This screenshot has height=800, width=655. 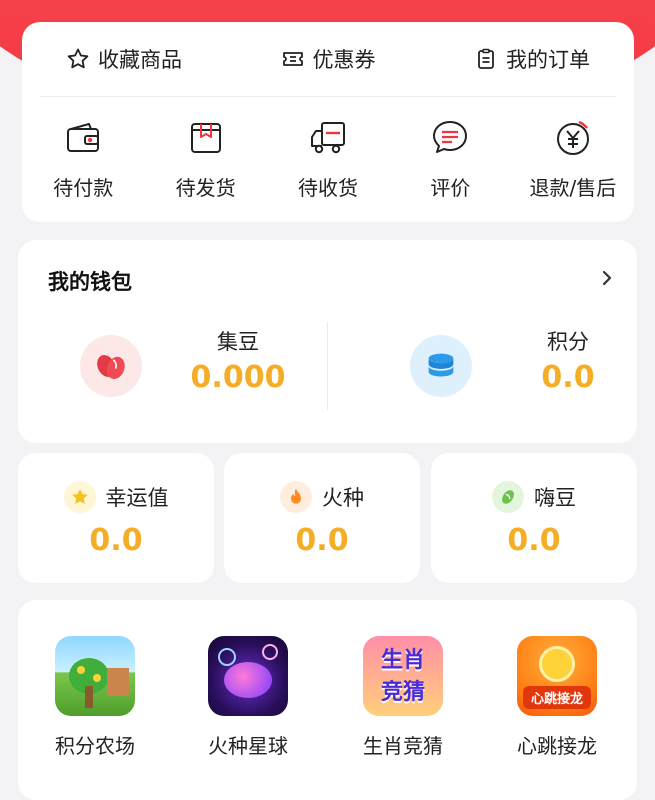 I want to click on refund-button: 退款/售后, so click(x=573, y=159).